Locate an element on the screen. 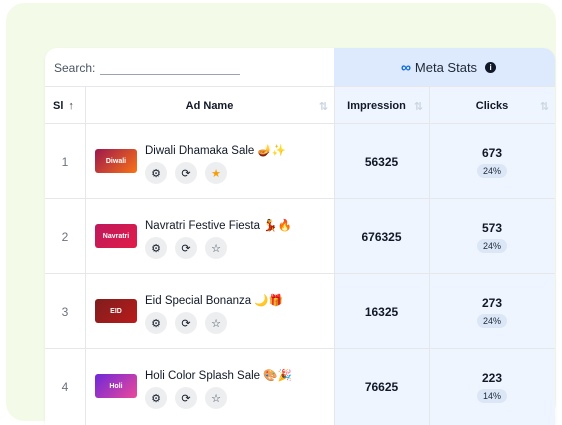 The height and width of the screenshot is (425, 562). column-header-ad-name-label: Ad Name is located at coordinates (209, 106).